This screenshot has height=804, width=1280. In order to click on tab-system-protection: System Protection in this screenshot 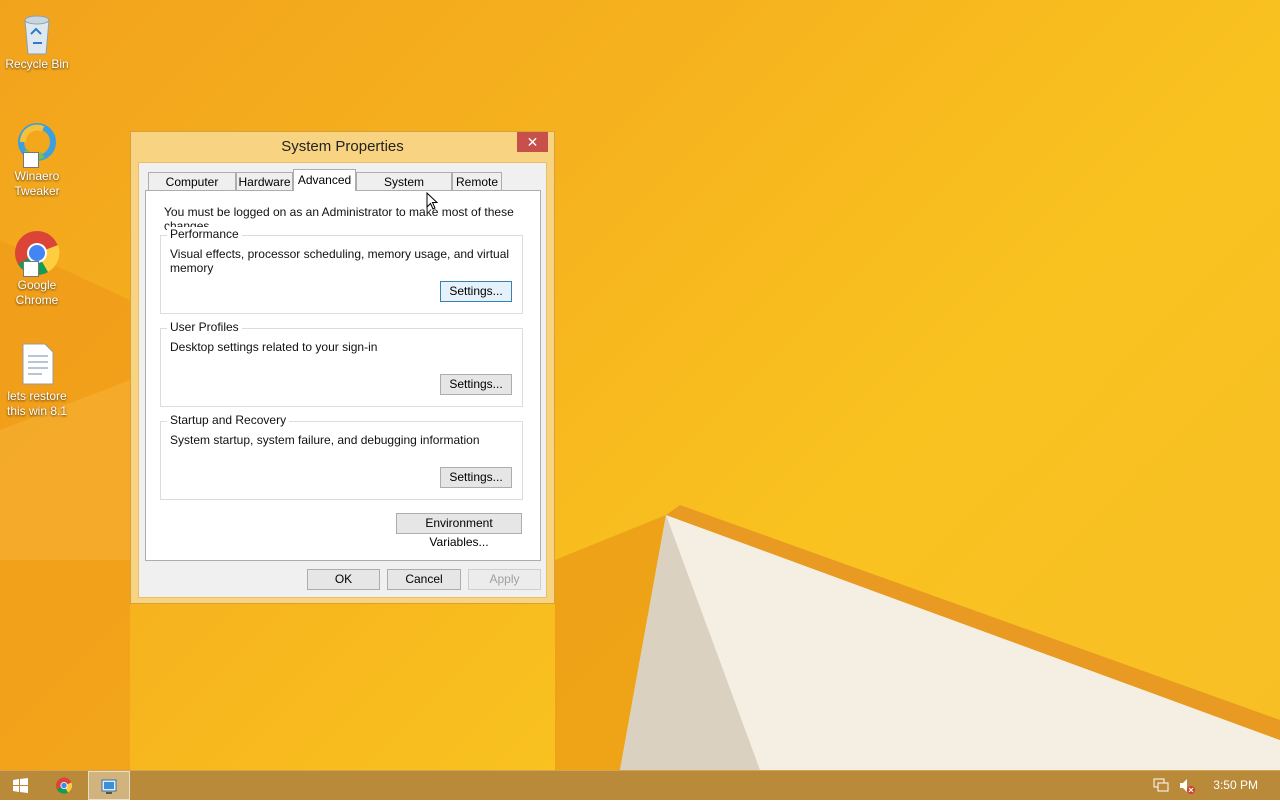, I will do `click(404, 189)`.